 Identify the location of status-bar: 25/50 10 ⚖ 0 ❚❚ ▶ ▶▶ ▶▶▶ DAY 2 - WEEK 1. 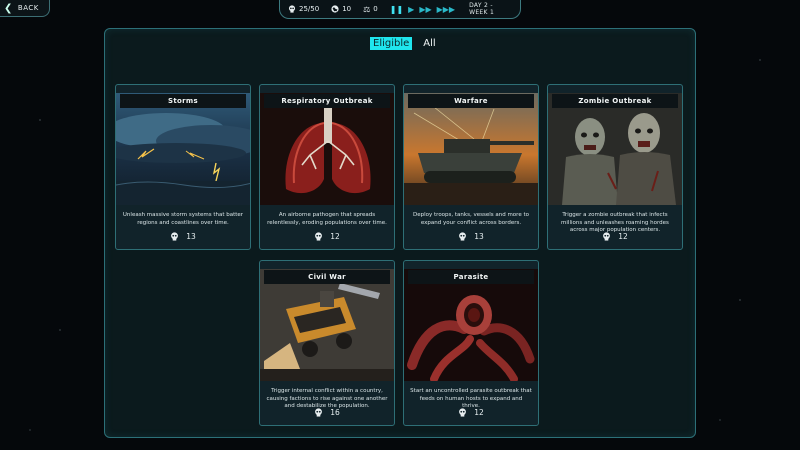
(400, 9).